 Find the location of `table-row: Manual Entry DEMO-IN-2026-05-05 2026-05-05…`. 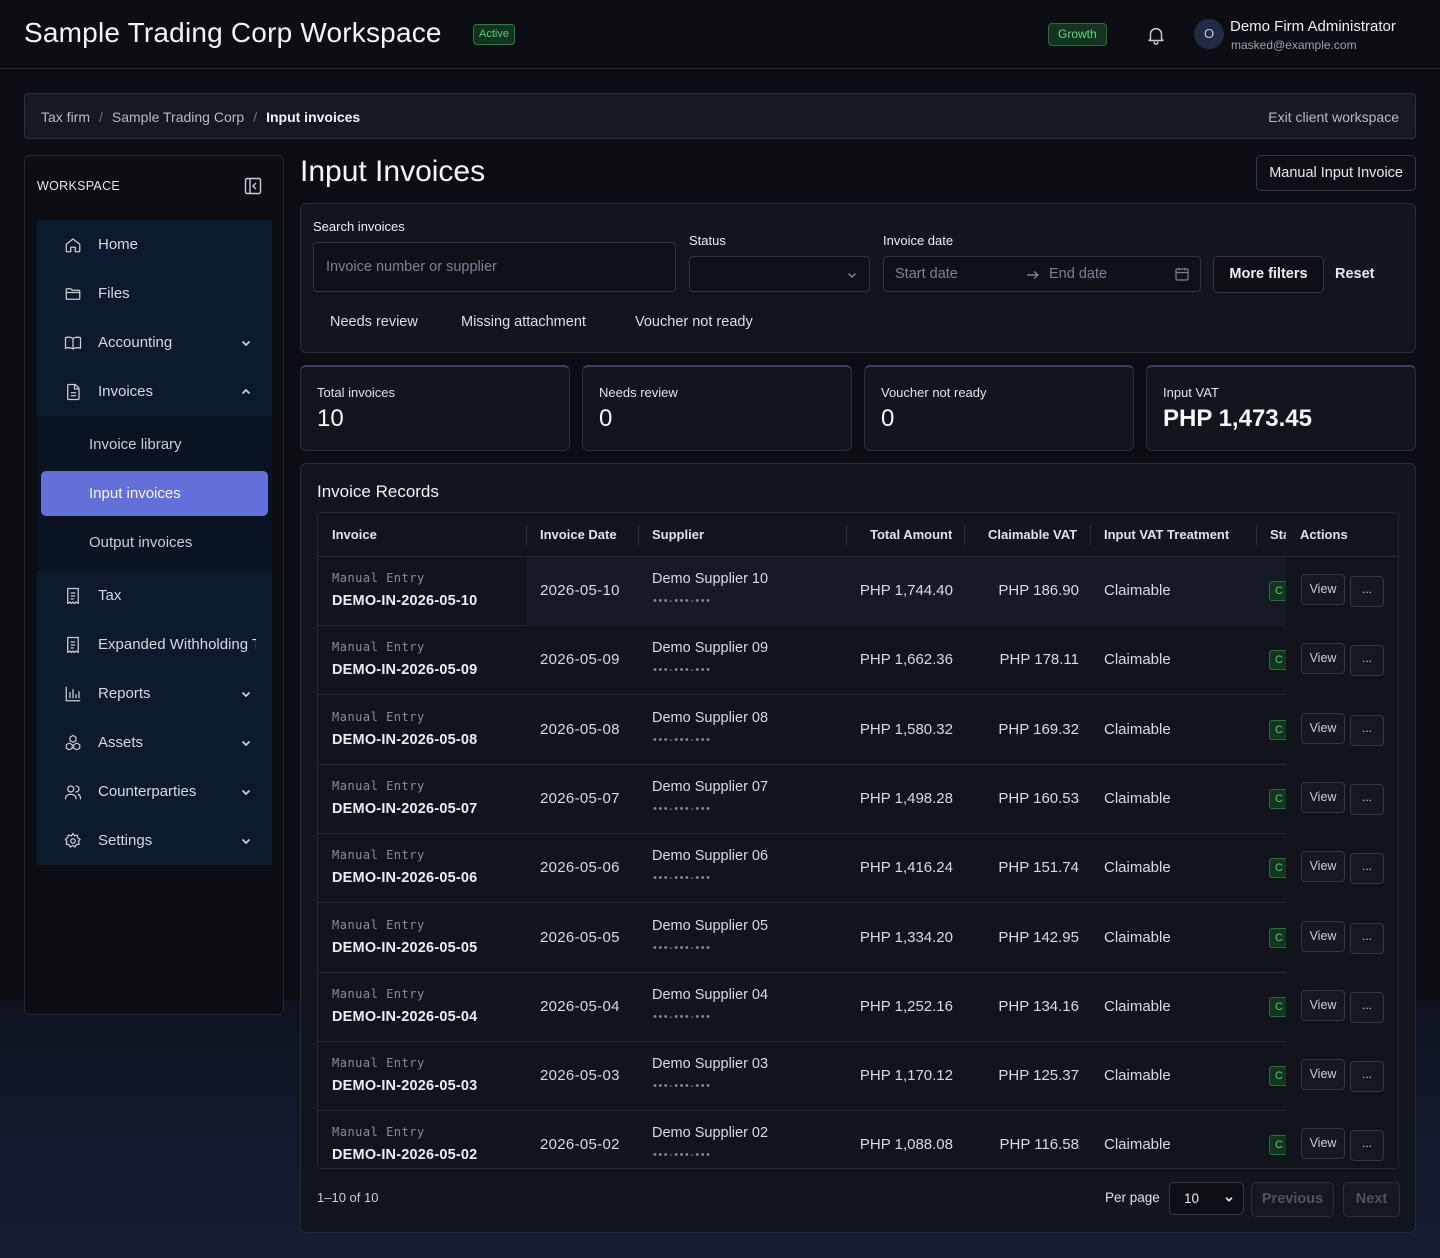

table-row: Manual Entry DEMO-IN-2026-05-05 2026-05-05… is located at coordinates (858, 938).